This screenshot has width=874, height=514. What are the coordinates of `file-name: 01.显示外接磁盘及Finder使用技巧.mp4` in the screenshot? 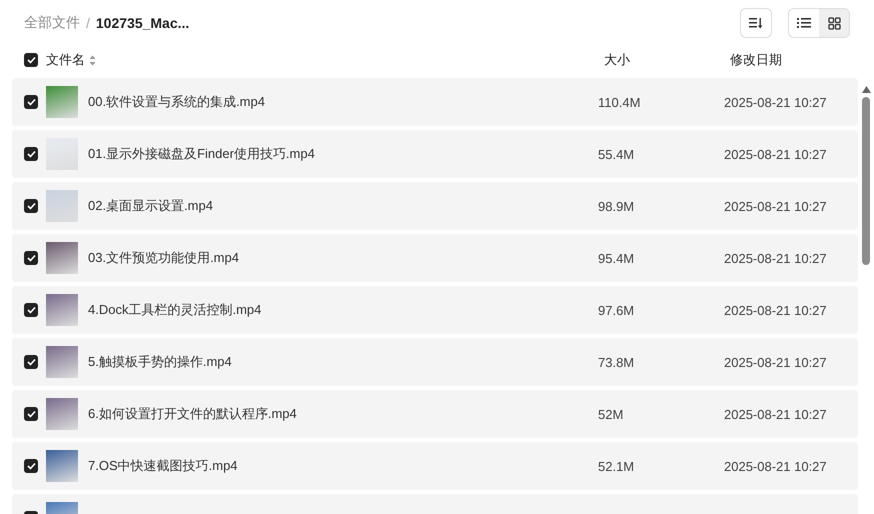 It's located at (202, 154).